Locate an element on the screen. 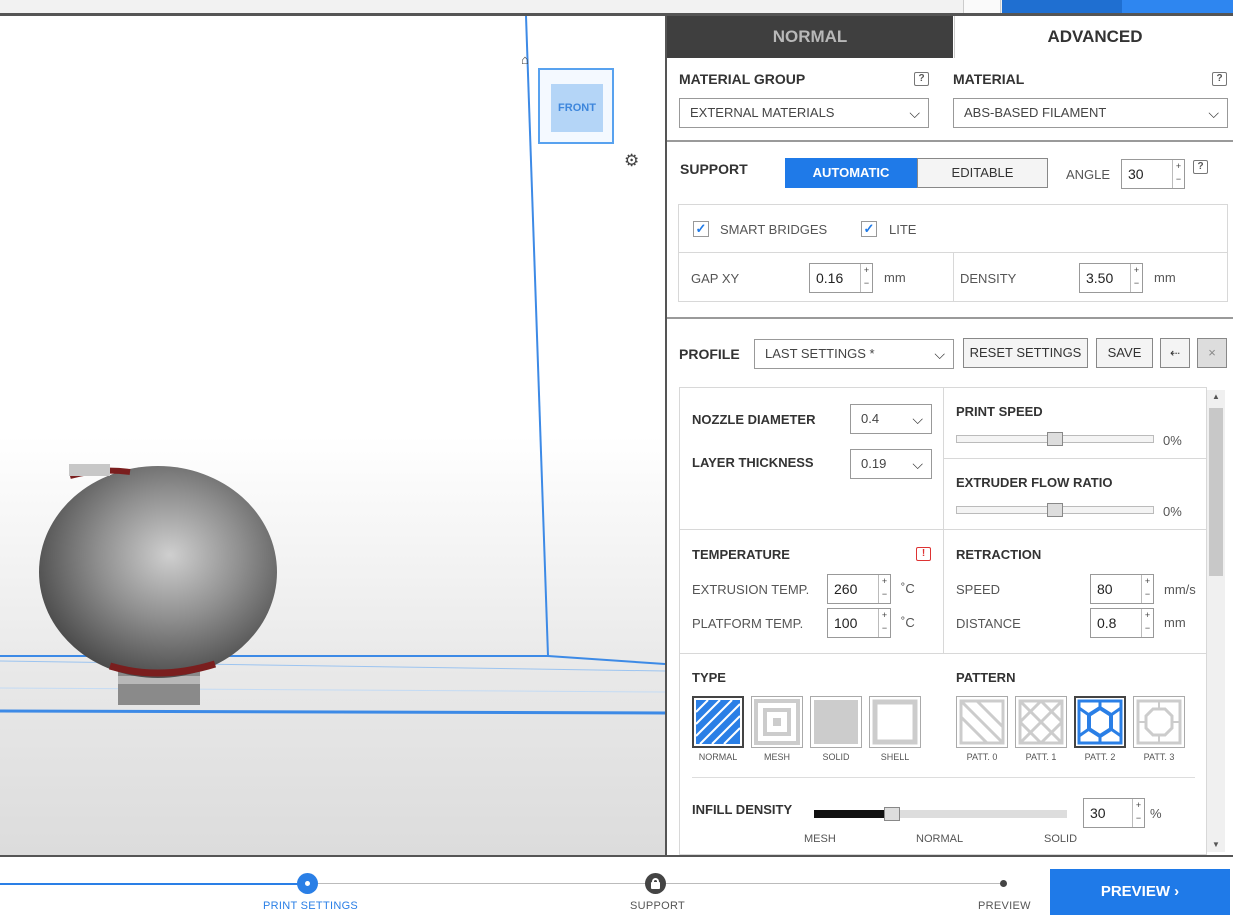 This screenshot has height=917, width=1233. view-cube: FRONT is located at coordinates (576, 106).